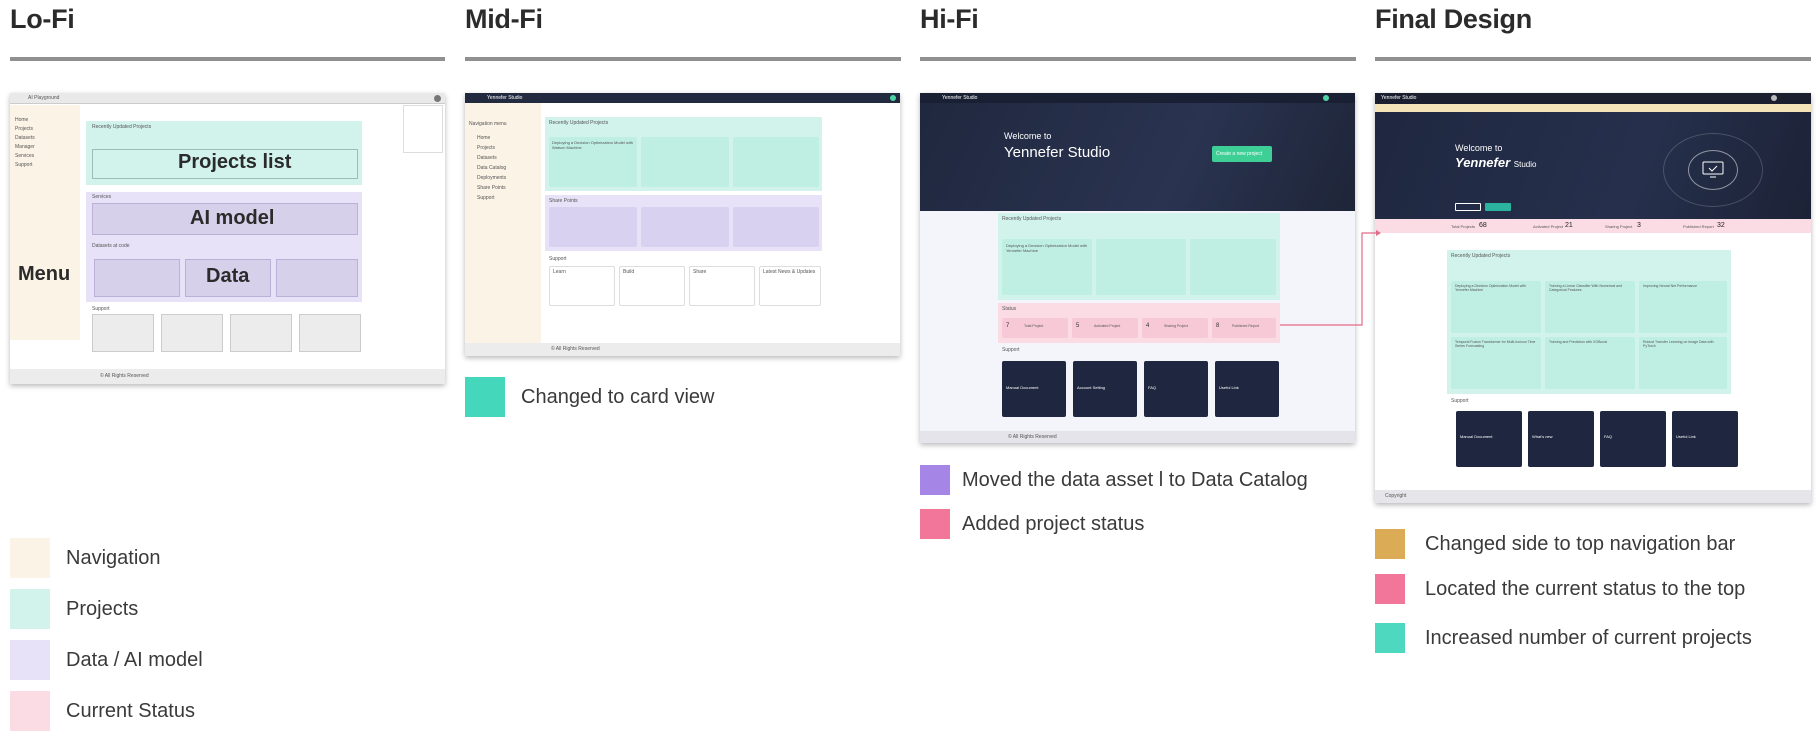 The height and width of the screenshot is (731, 1820). What do you see at coordinates (25, 129) in the screenshot?
I see `lofi-nav-item: Projects` at bounding box center [25, 129].